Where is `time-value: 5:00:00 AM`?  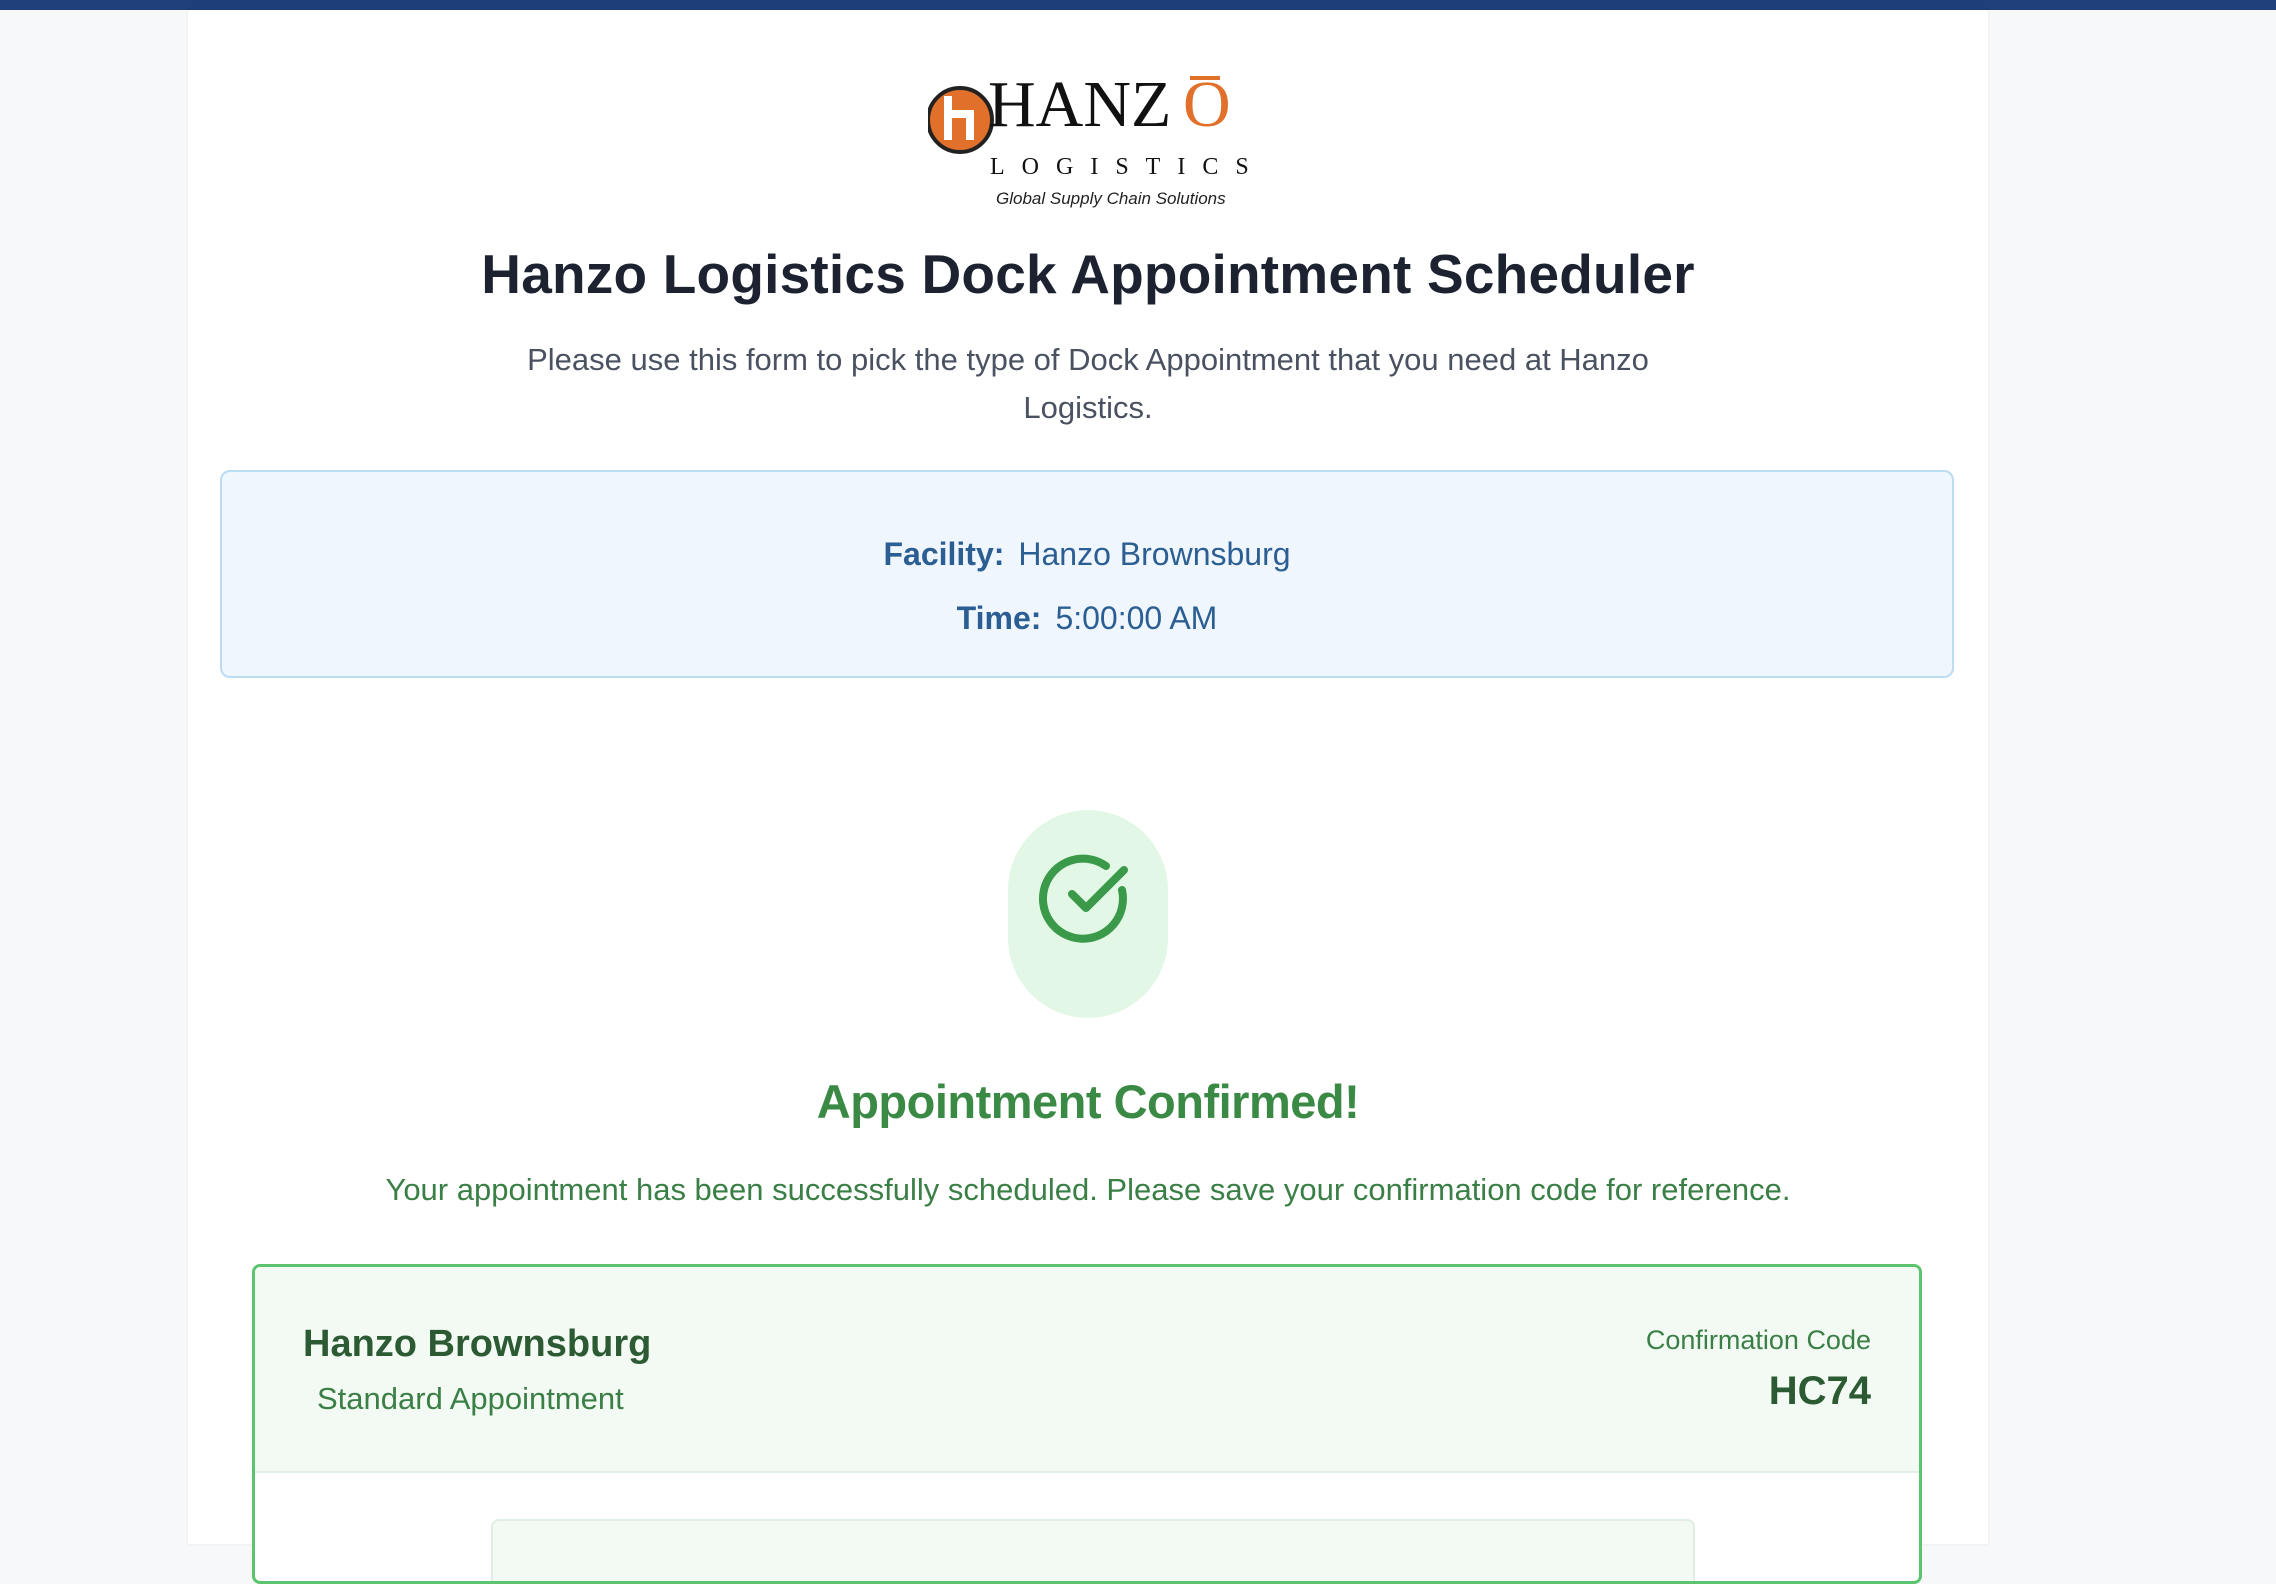
time-value: 5:00:00 AM is located at coordinates (1136, 618).